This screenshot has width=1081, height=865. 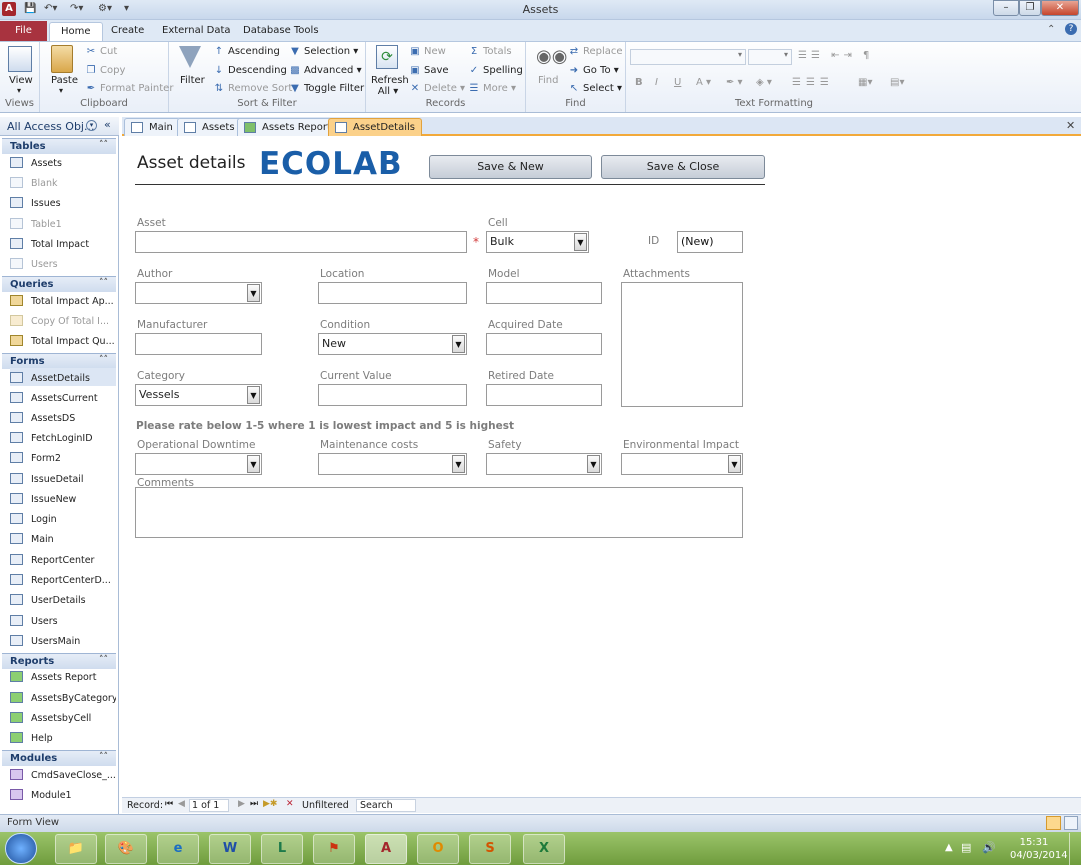 What do you see at coordinates (1051, 29) in the screenshot?
I see `ribbon-collapse-icon: ⌃` at bounding box center [1051, 29].